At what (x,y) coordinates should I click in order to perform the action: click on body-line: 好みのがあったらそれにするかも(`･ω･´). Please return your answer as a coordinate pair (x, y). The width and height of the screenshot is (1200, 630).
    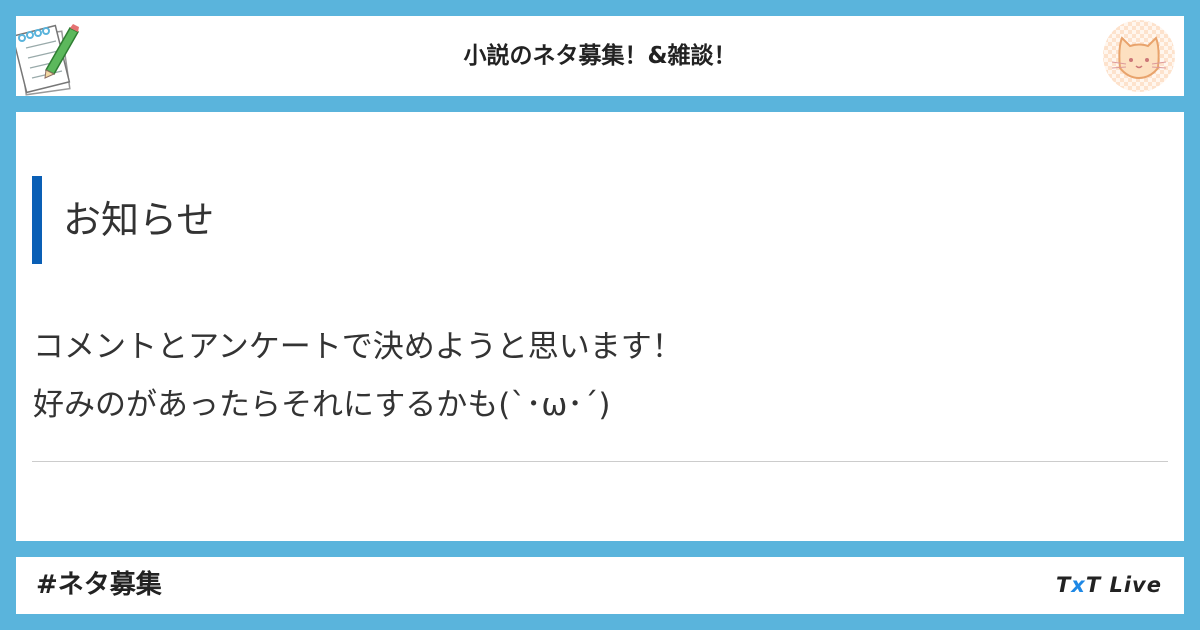
    Looking at the image, I should click on (322, 405).